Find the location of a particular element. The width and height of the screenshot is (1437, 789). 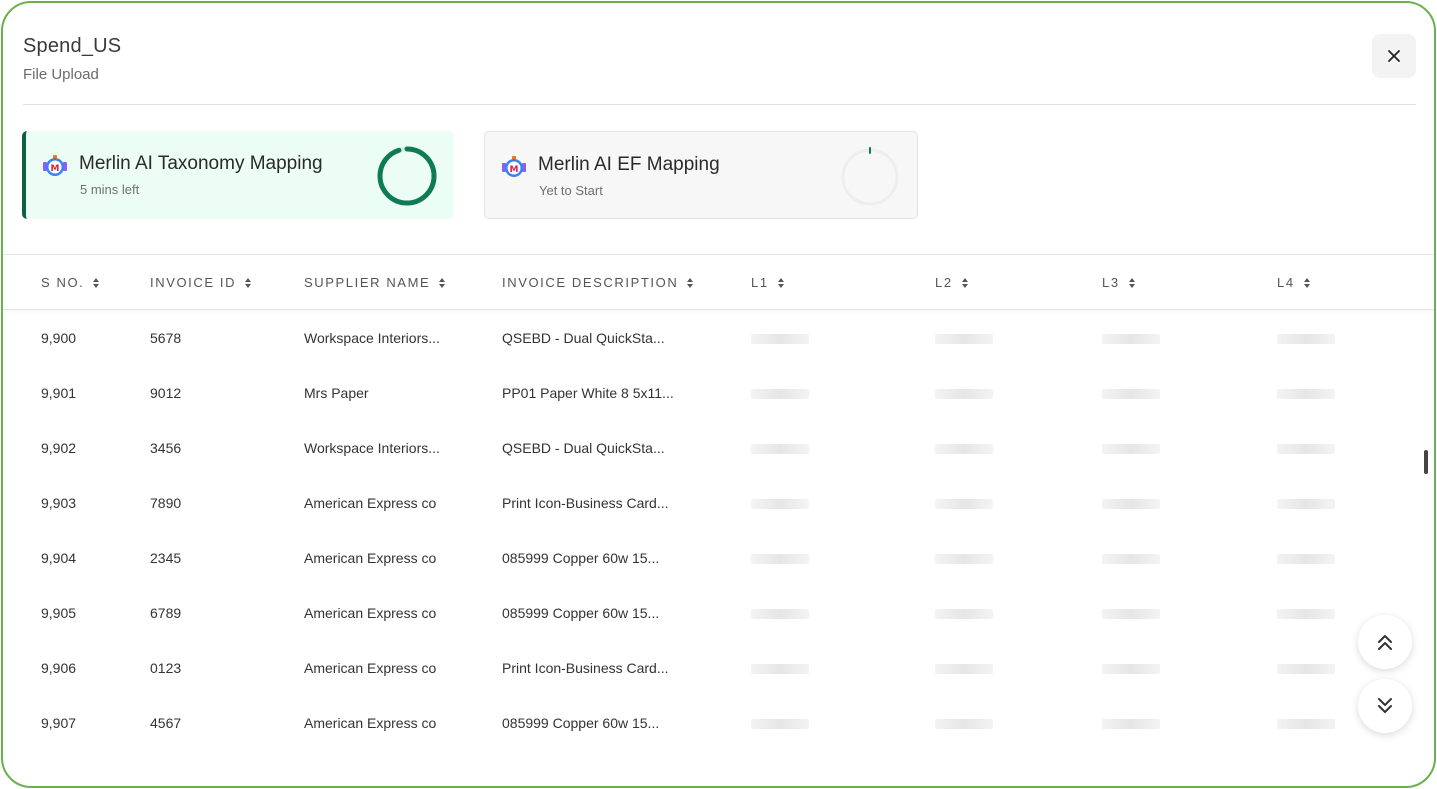

table-cell: 2345 is located at coordinates (166, 558).